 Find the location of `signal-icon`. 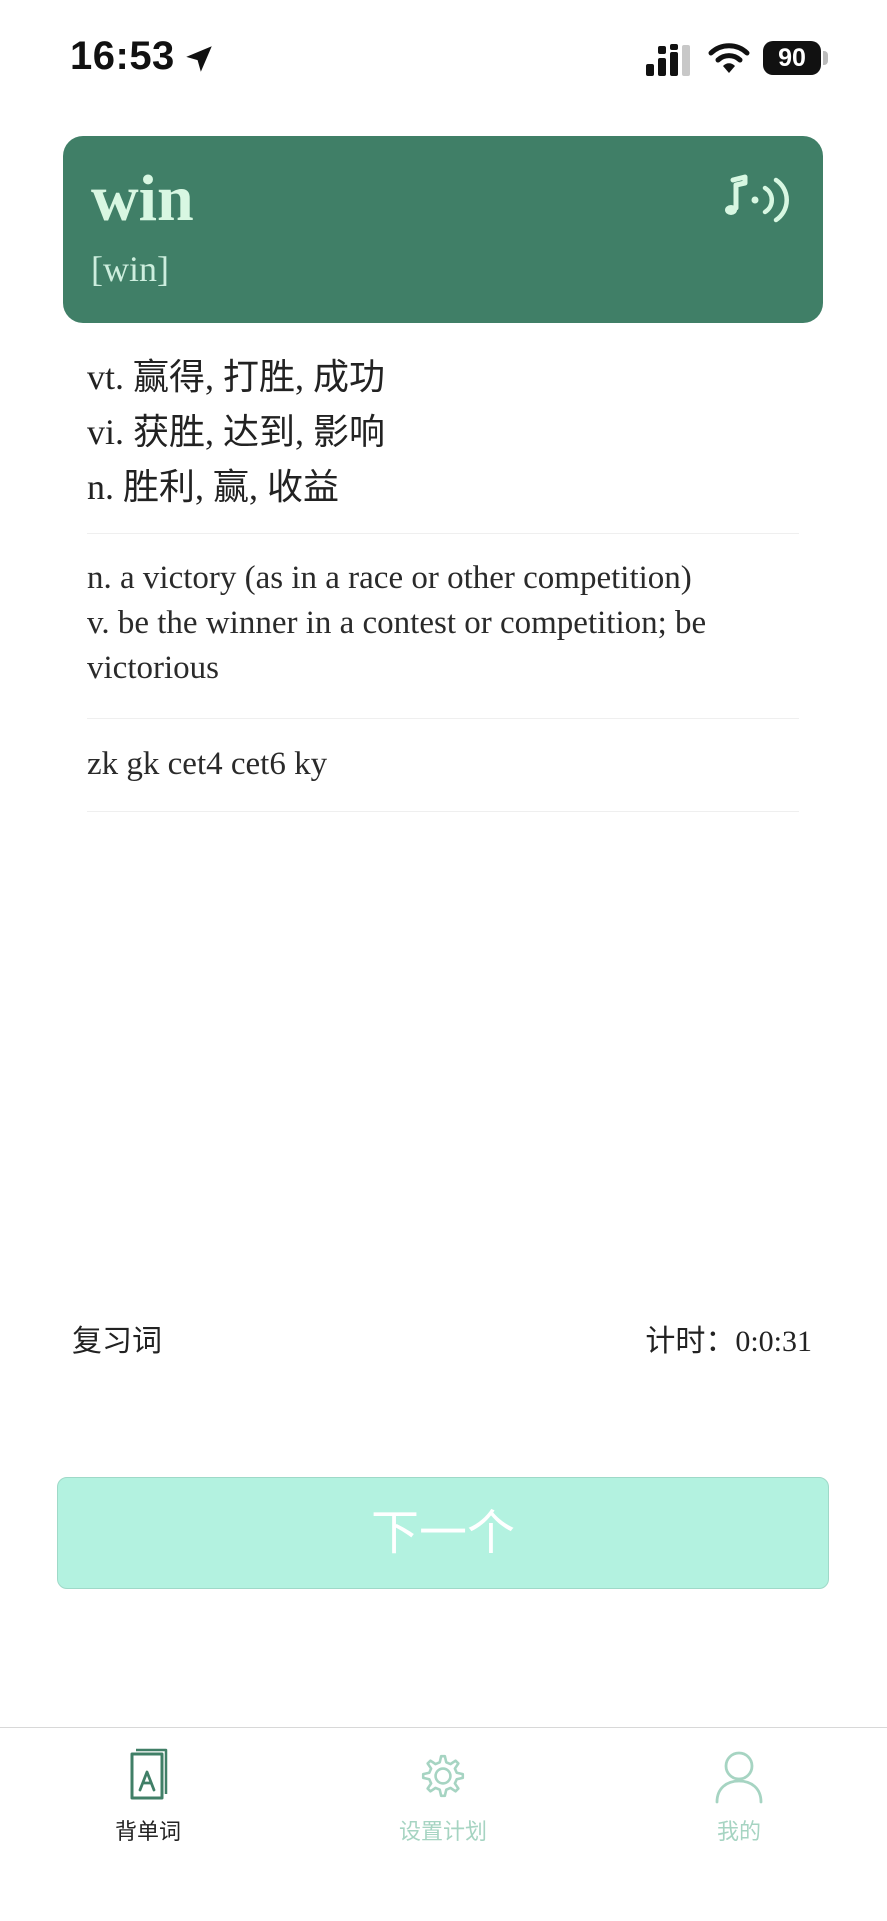

signal-icon is located at coordinates (668, 60).